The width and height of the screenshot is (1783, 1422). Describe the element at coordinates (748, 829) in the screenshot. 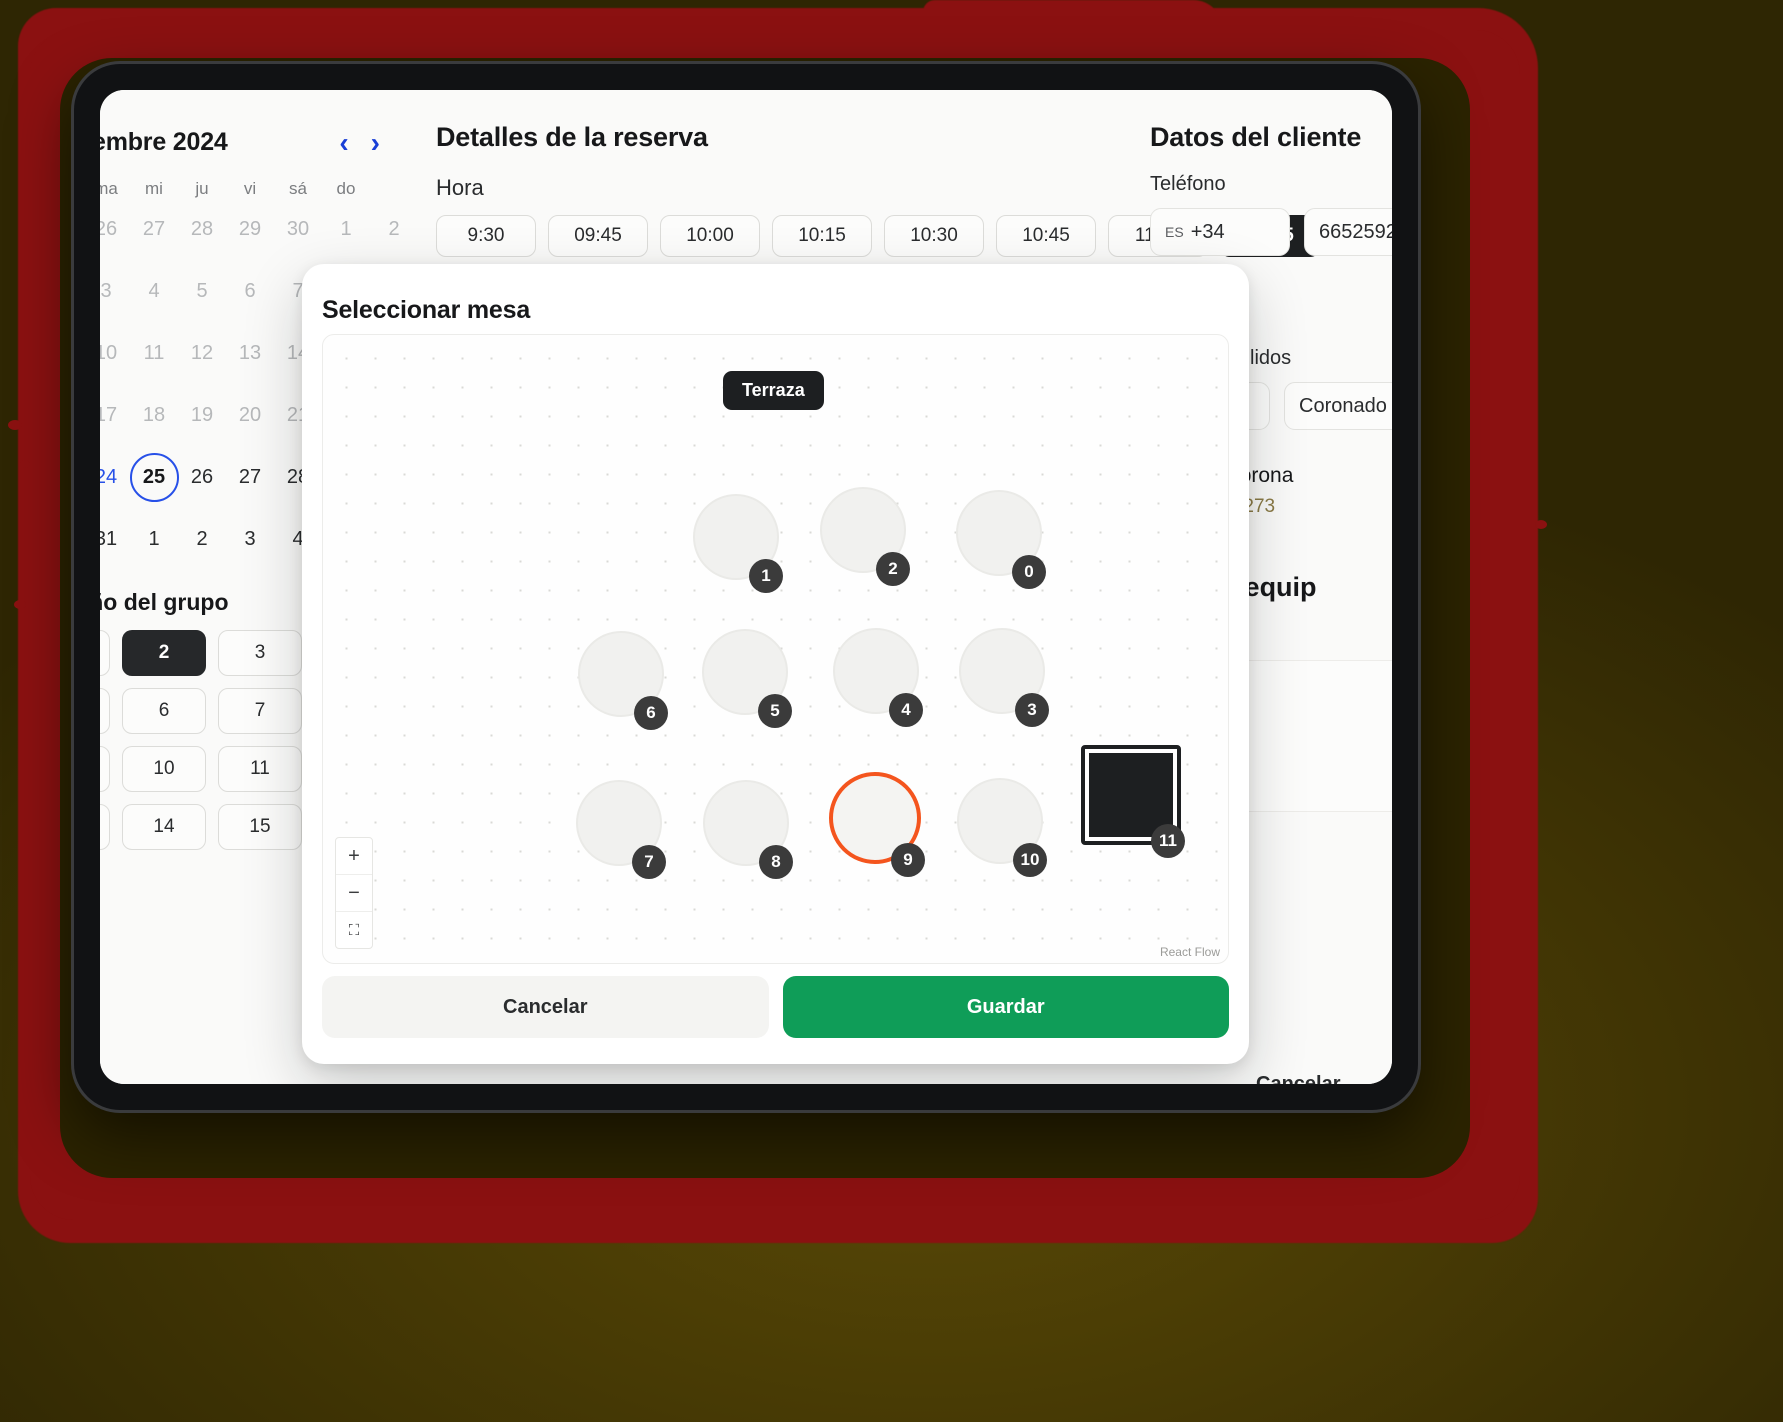

I see `table-node: 8` at that location.